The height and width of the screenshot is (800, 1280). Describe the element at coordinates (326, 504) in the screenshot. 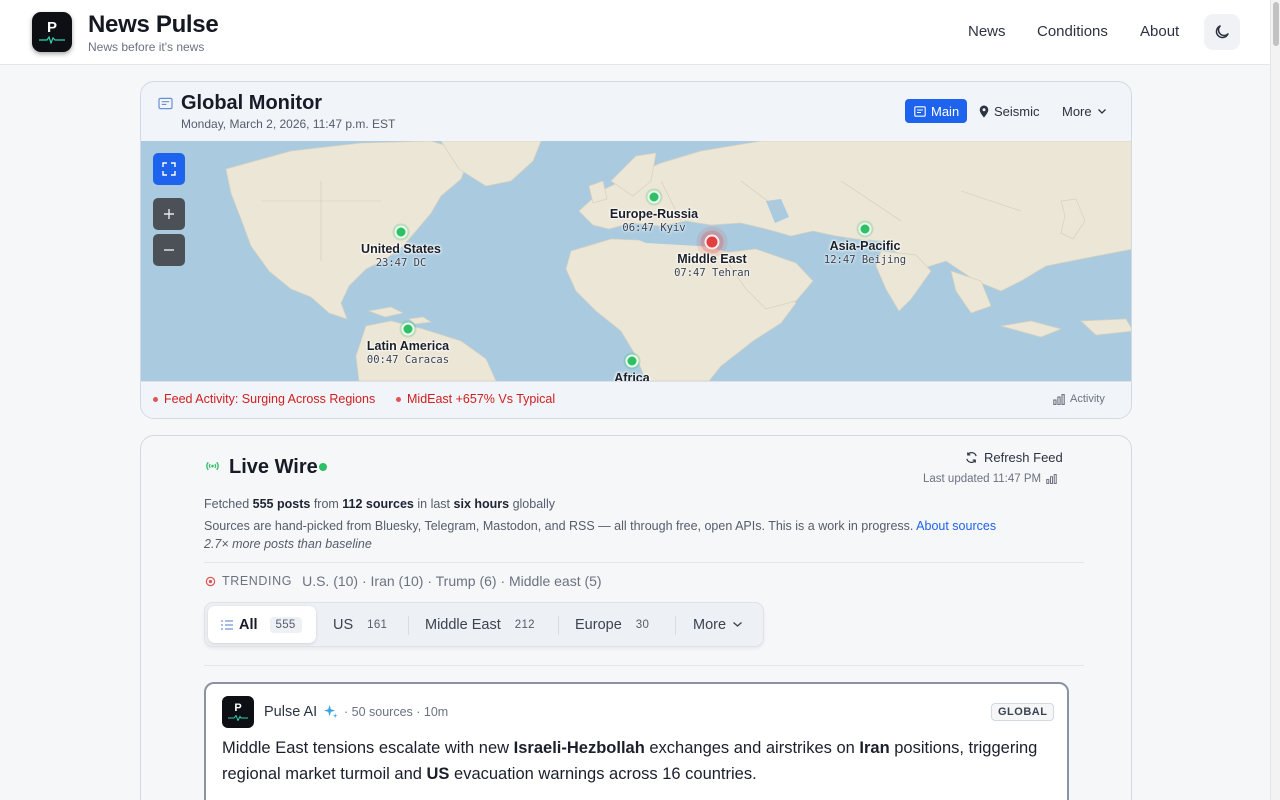

I see `fetch-from: from` at that location.